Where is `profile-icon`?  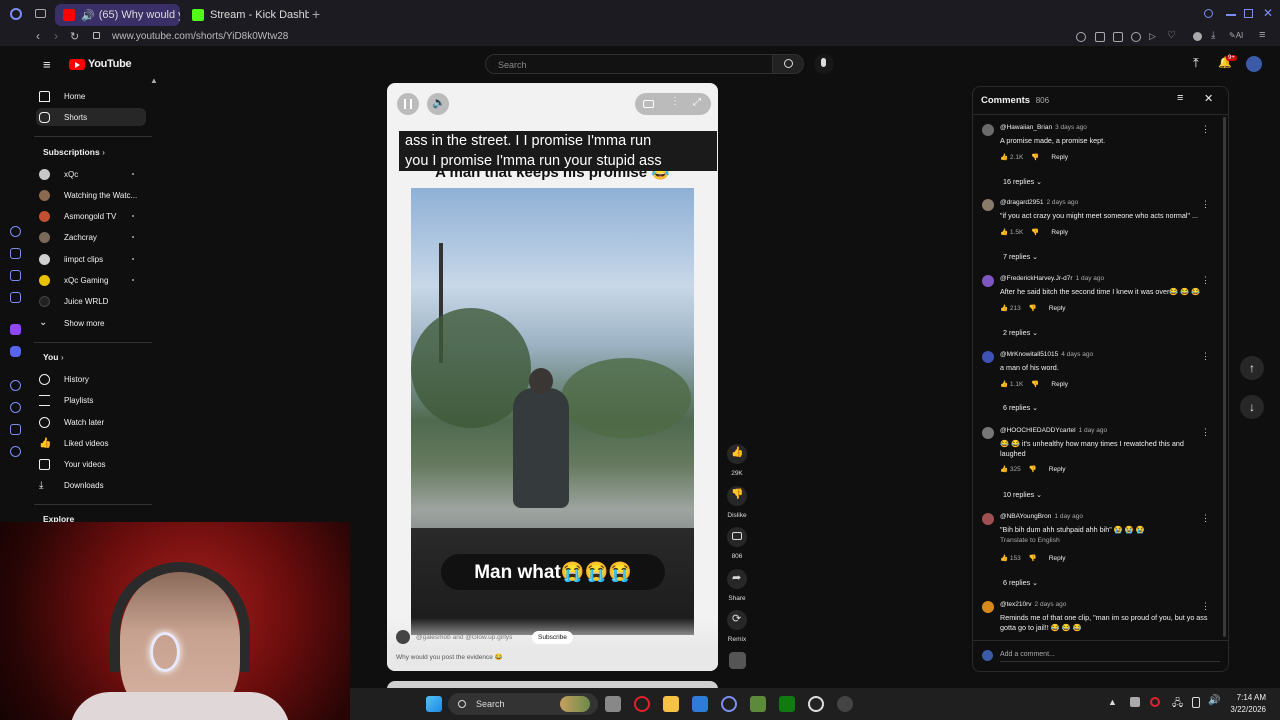 profile-icon is located at coordinates (1197, 36).